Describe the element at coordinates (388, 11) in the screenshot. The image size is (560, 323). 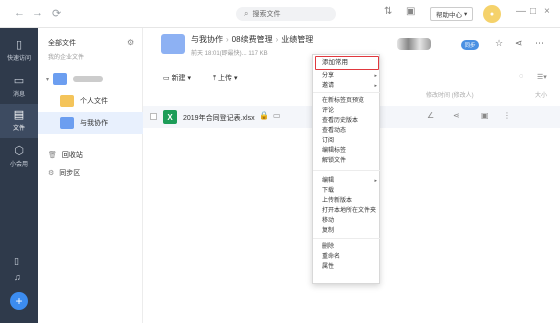
I see `transfer-icon: ⇅` at that location.